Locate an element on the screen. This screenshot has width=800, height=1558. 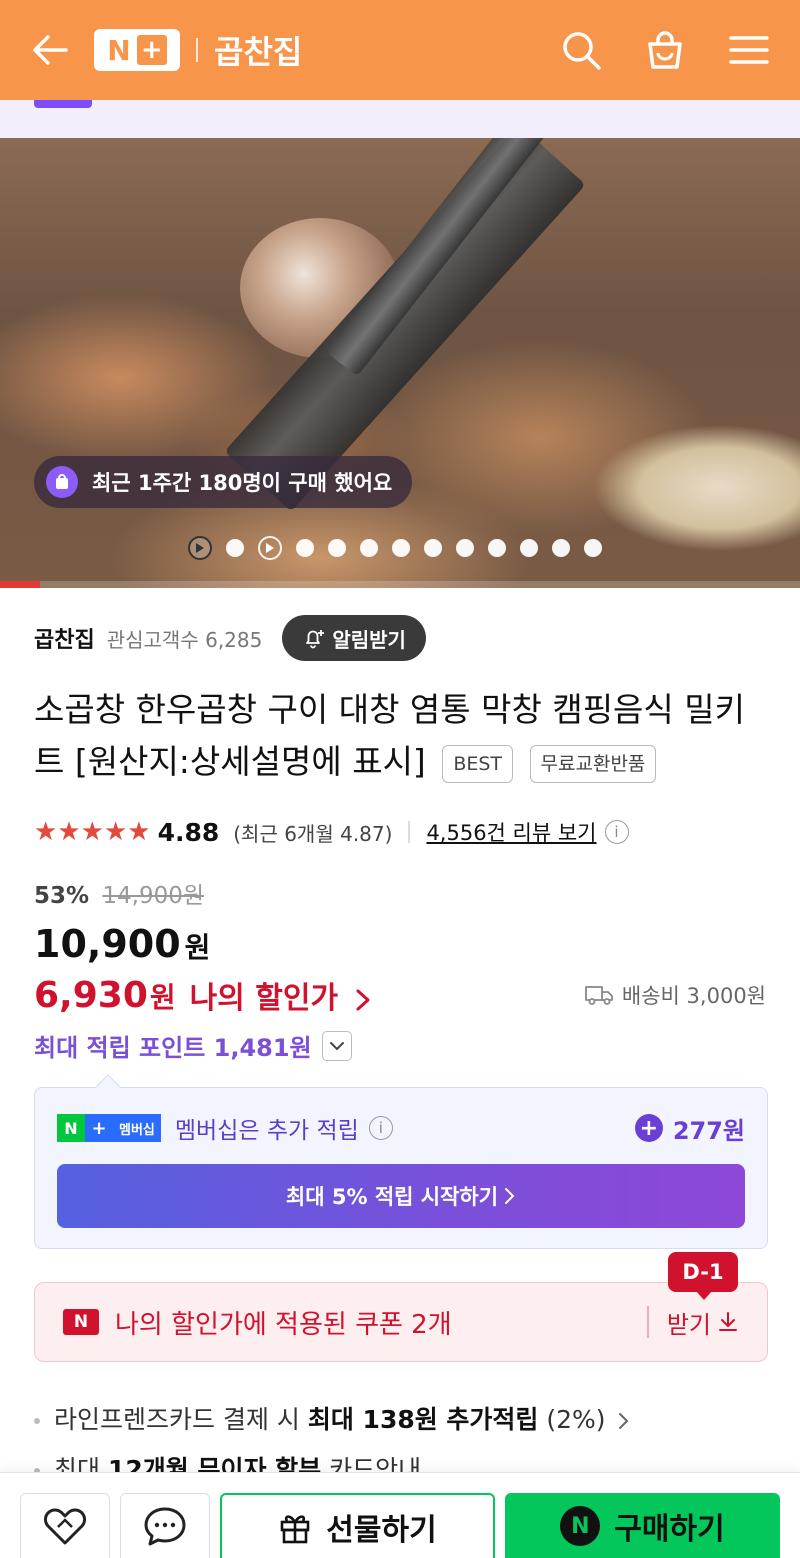
cart-button is located at coordinates (665, 50).